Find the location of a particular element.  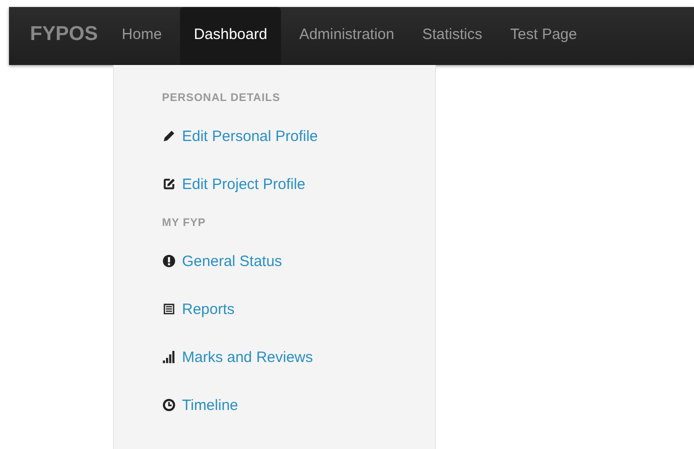

signal-bars-icon is located at coordinates (169, 357).